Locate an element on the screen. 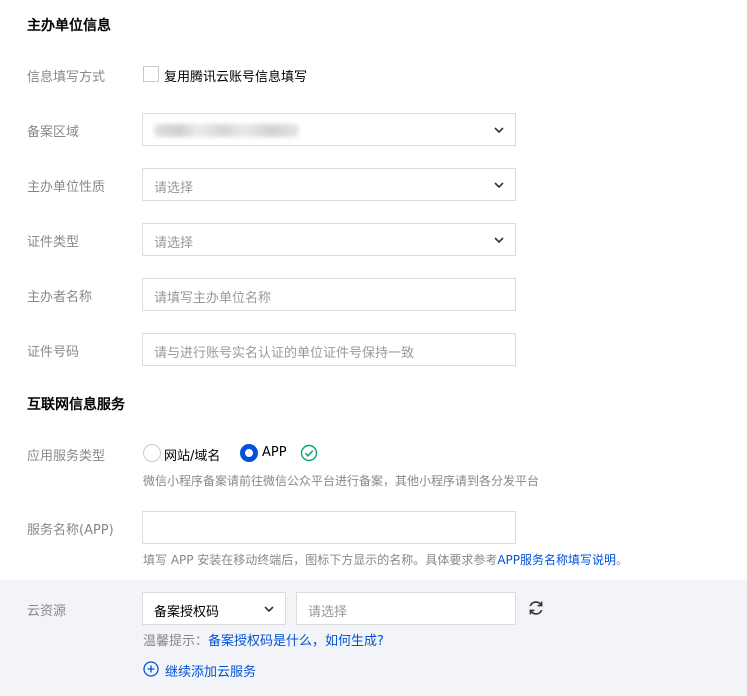 The height and width of the screenshot is (696, 747). cloud-value-select: 请选择 is located at coordinates (406, 608).